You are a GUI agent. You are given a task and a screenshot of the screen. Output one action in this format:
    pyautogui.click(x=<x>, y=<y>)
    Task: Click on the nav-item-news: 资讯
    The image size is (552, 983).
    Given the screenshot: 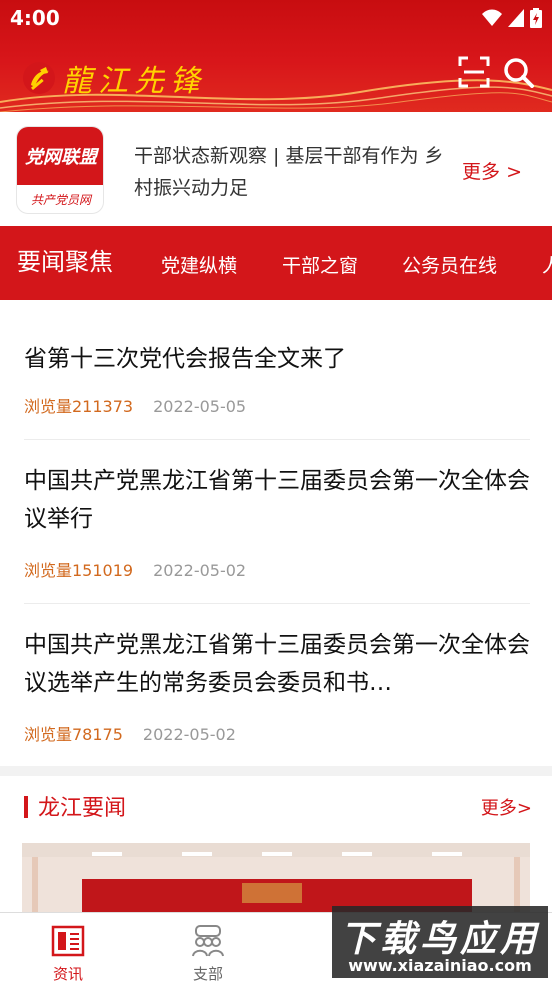 What is the action you would take?
    pyautogui.click(x=68, y=954)
    